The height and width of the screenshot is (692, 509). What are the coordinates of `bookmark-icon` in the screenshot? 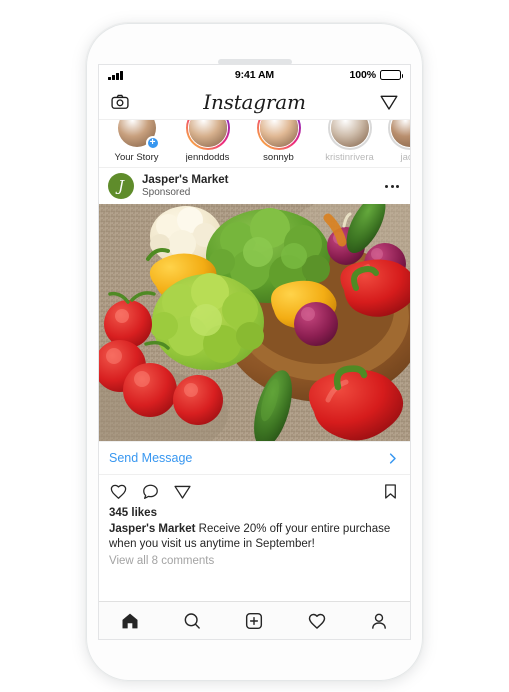 It's located at (390, 491).